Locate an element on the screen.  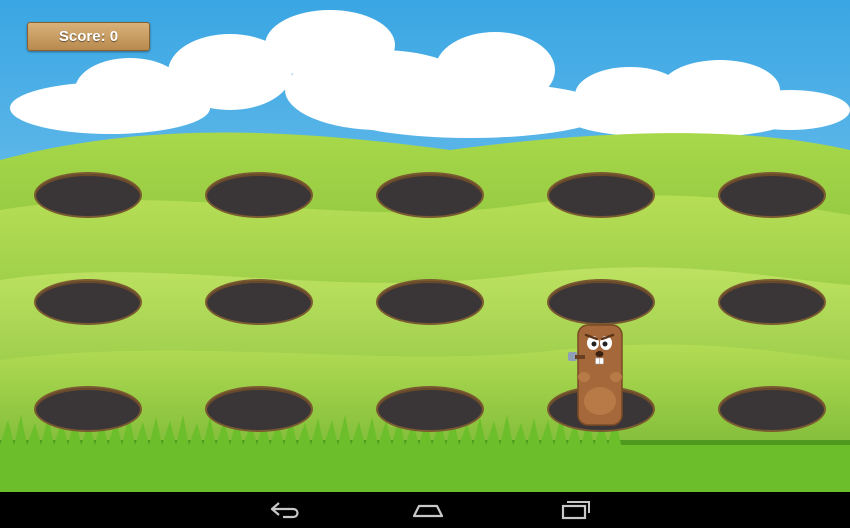
mole-hole-r2-c5 is located at coordinates (772, 302).